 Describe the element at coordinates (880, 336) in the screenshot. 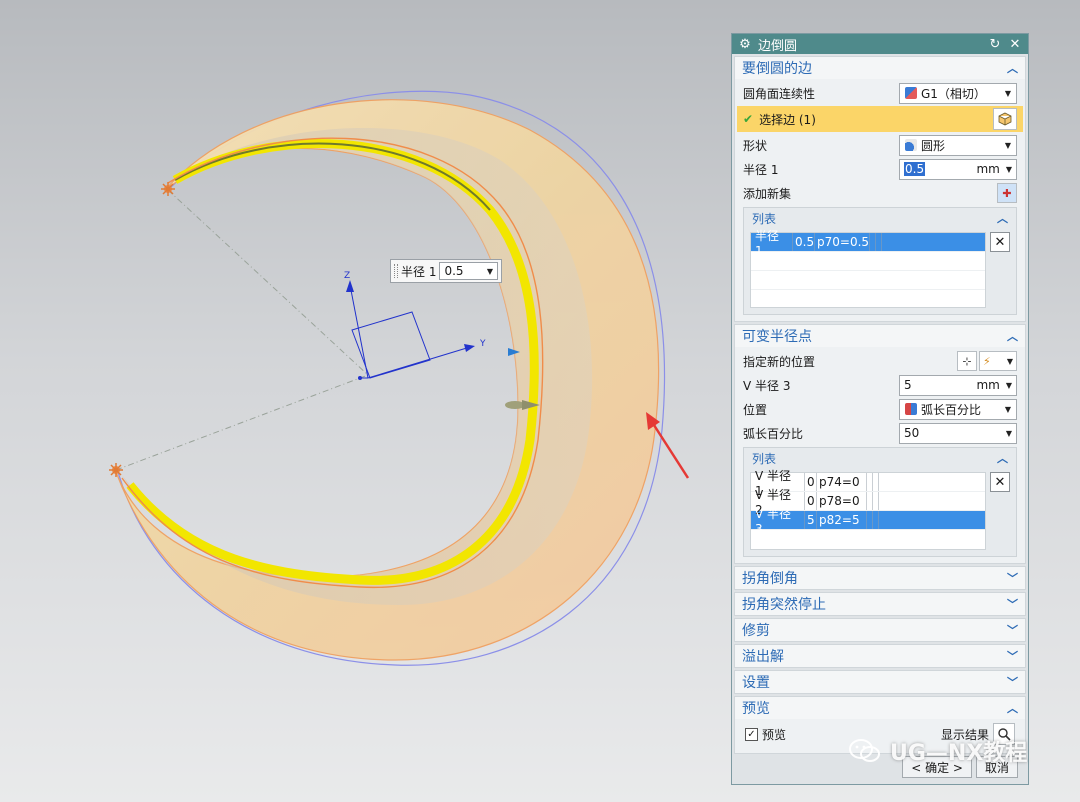

I see `section-variable-header: 可变半径点 ︿` at that location.